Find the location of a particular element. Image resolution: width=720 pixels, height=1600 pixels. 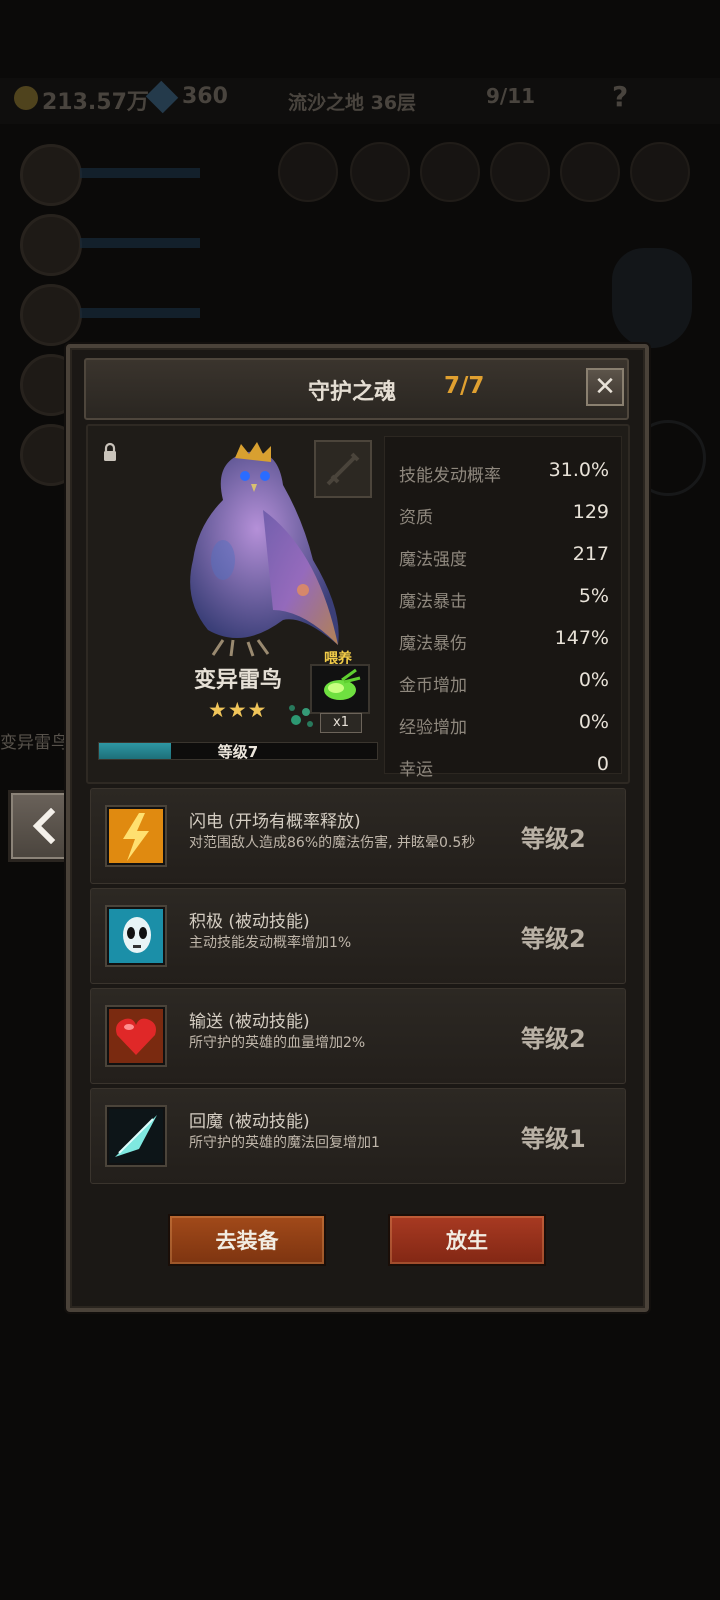

gem-amount: 360 is located at coordinates (205, 96).